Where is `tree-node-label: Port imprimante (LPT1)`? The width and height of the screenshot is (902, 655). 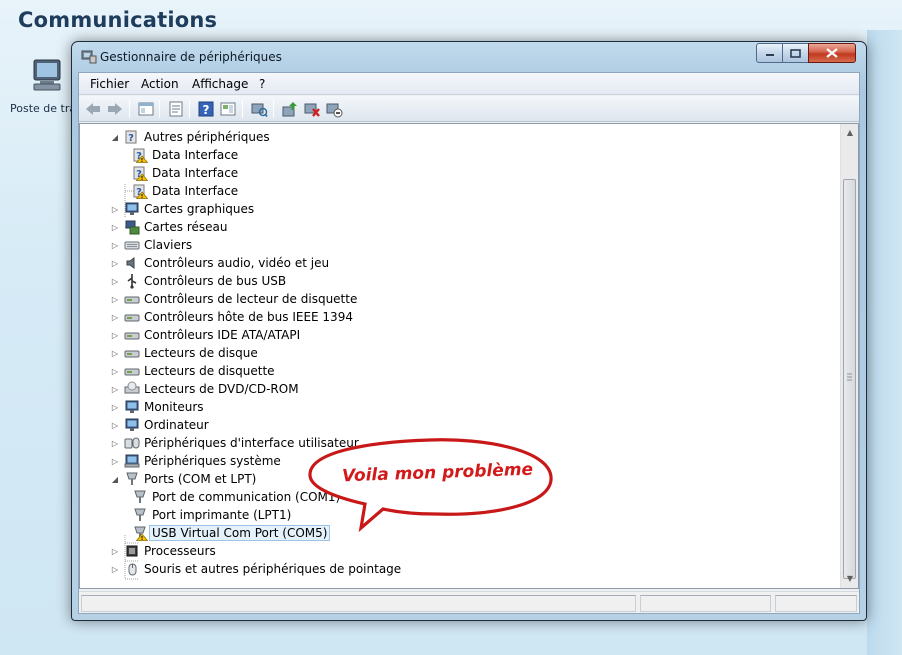
tree-node-label: Port imprimante (LPT1) is located at coordinates (222, 515).